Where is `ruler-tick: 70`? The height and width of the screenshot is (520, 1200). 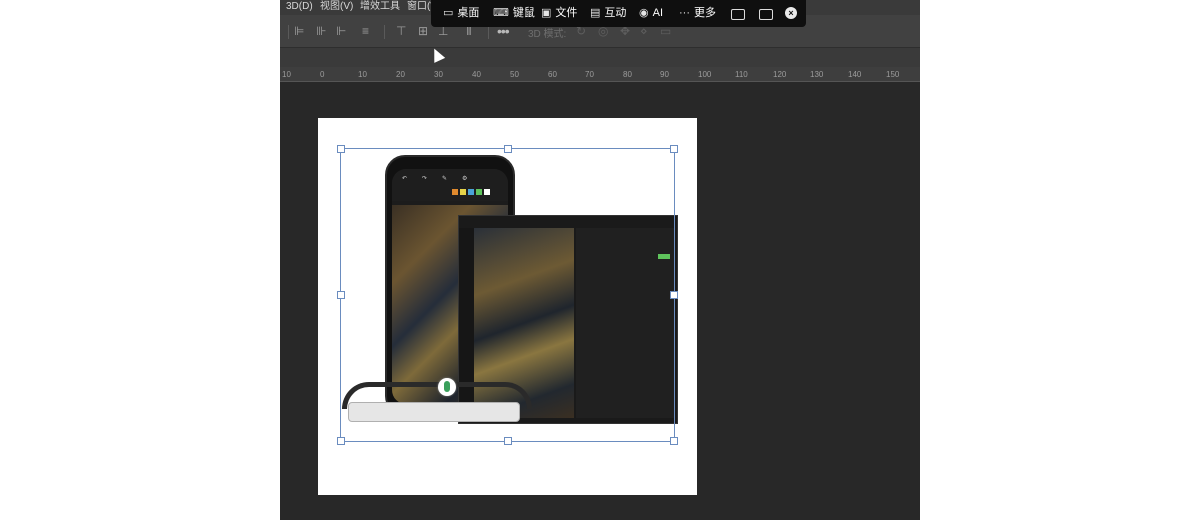 ruler-tick: 70 is located at coordinates (589, 74).